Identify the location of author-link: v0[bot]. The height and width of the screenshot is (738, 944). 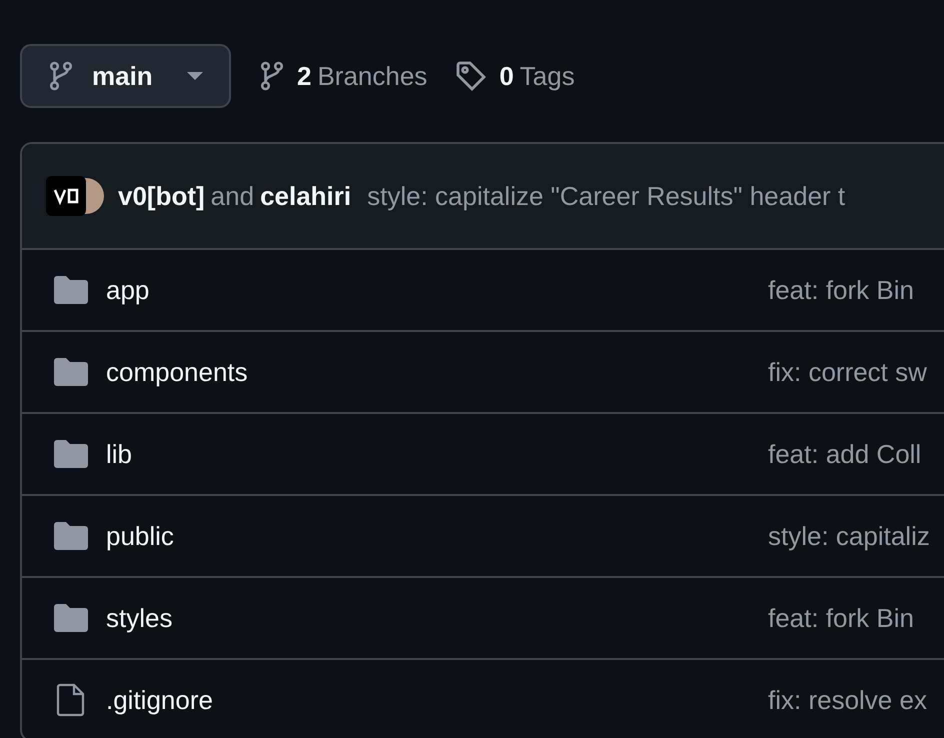
(161, 196).